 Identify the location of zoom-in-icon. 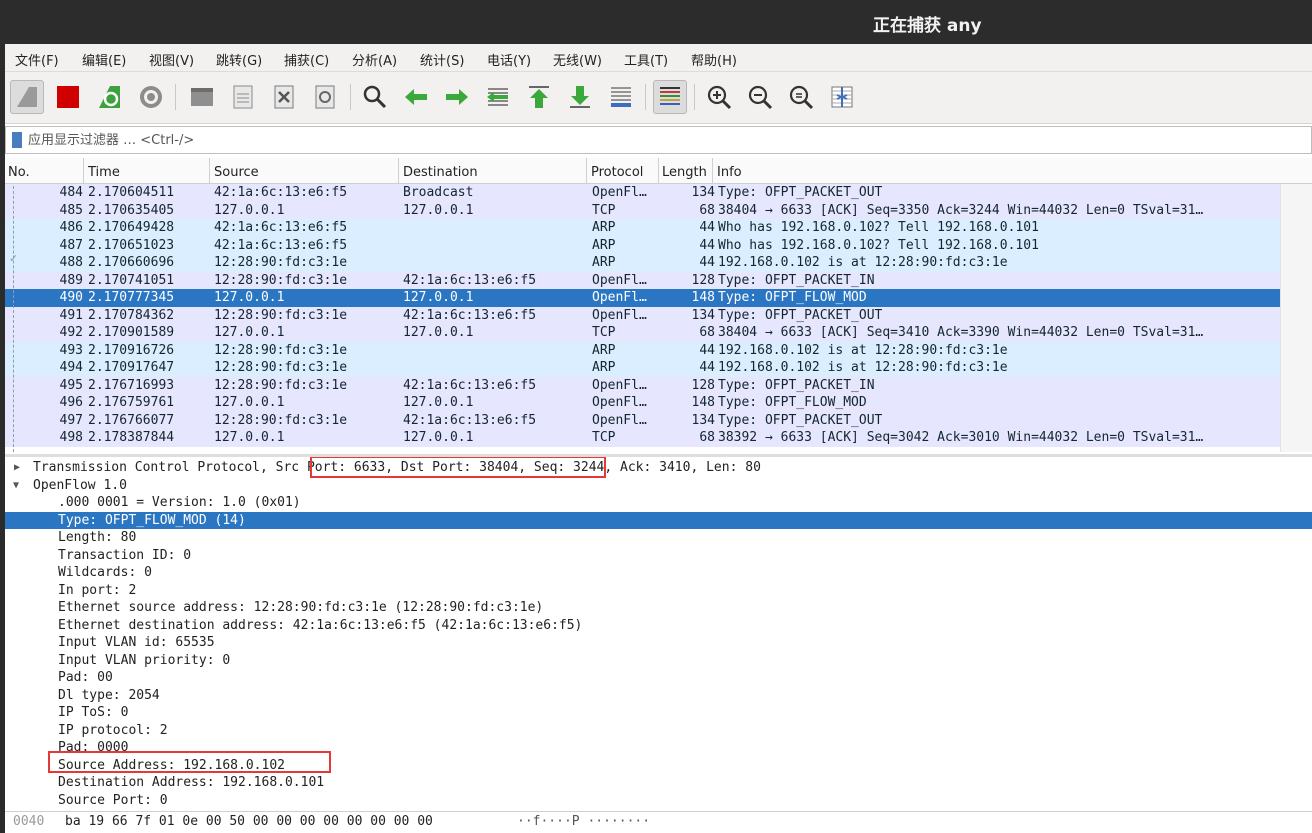
(719, 97).